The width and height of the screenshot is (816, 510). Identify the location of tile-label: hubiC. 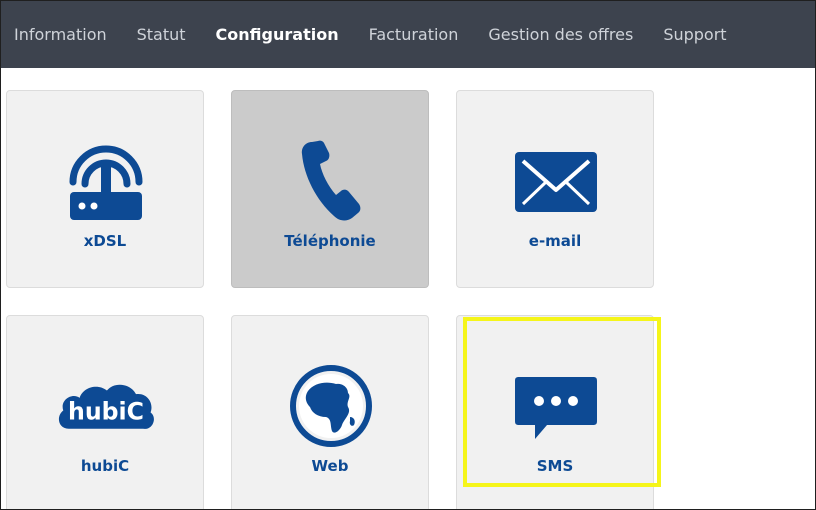
(105, 466).